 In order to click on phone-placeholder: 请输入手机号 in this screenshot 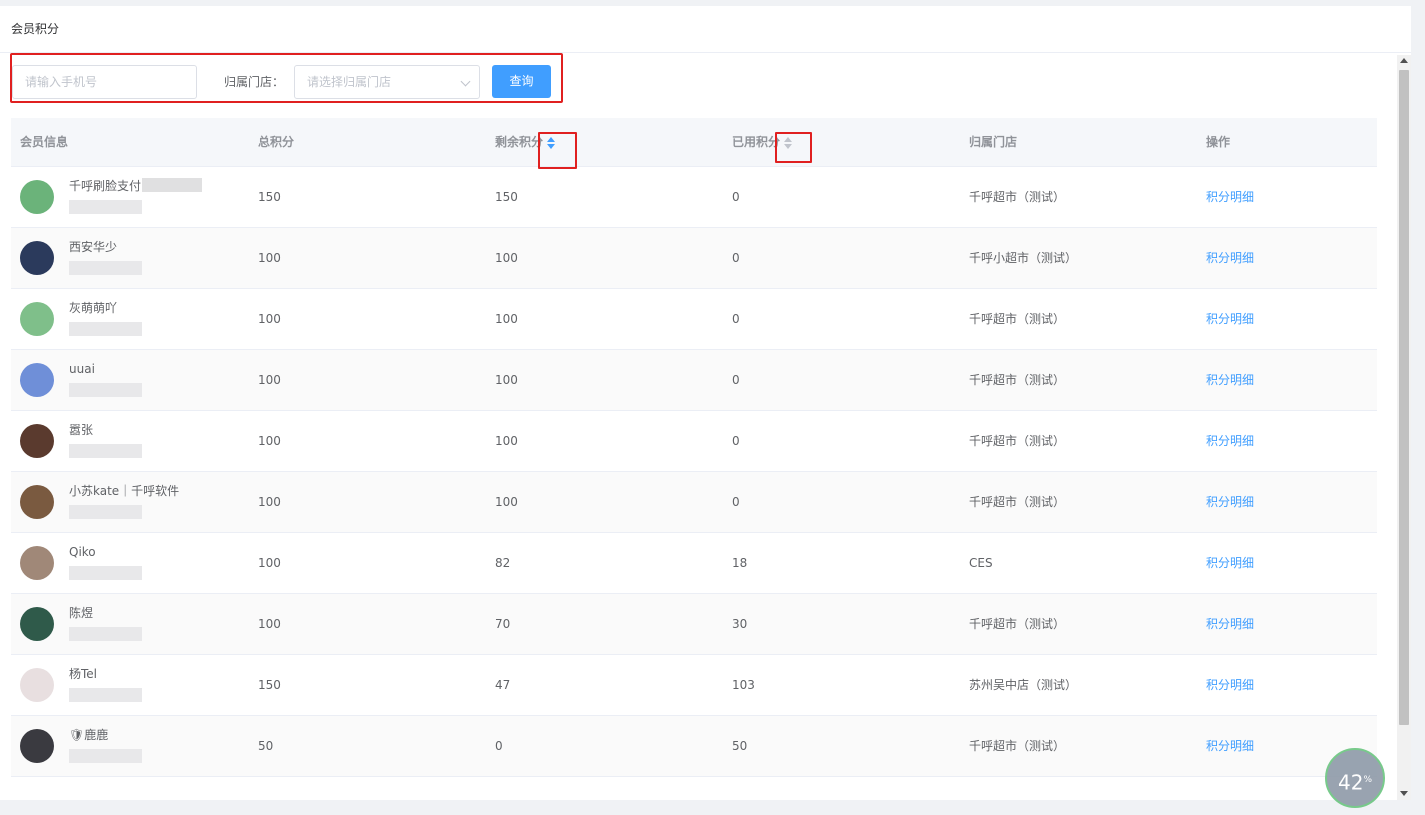, I will do `click(61, 82)`.